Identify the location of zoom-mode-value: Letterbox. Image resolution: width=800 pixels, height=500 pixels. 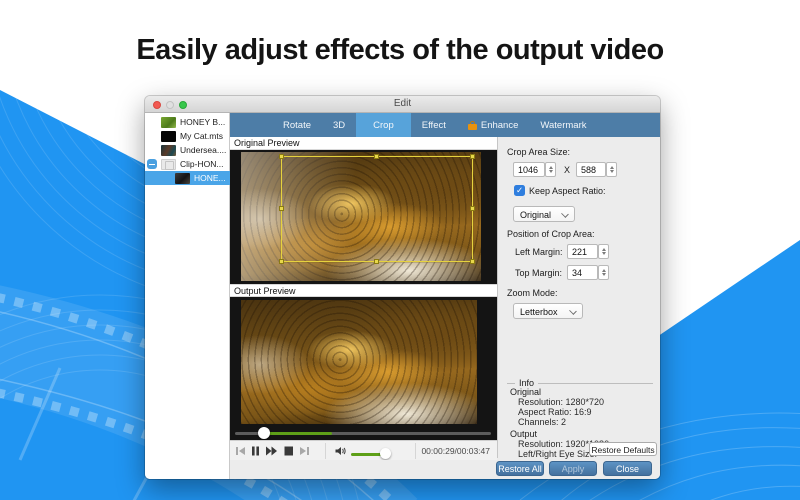
(539, 311).